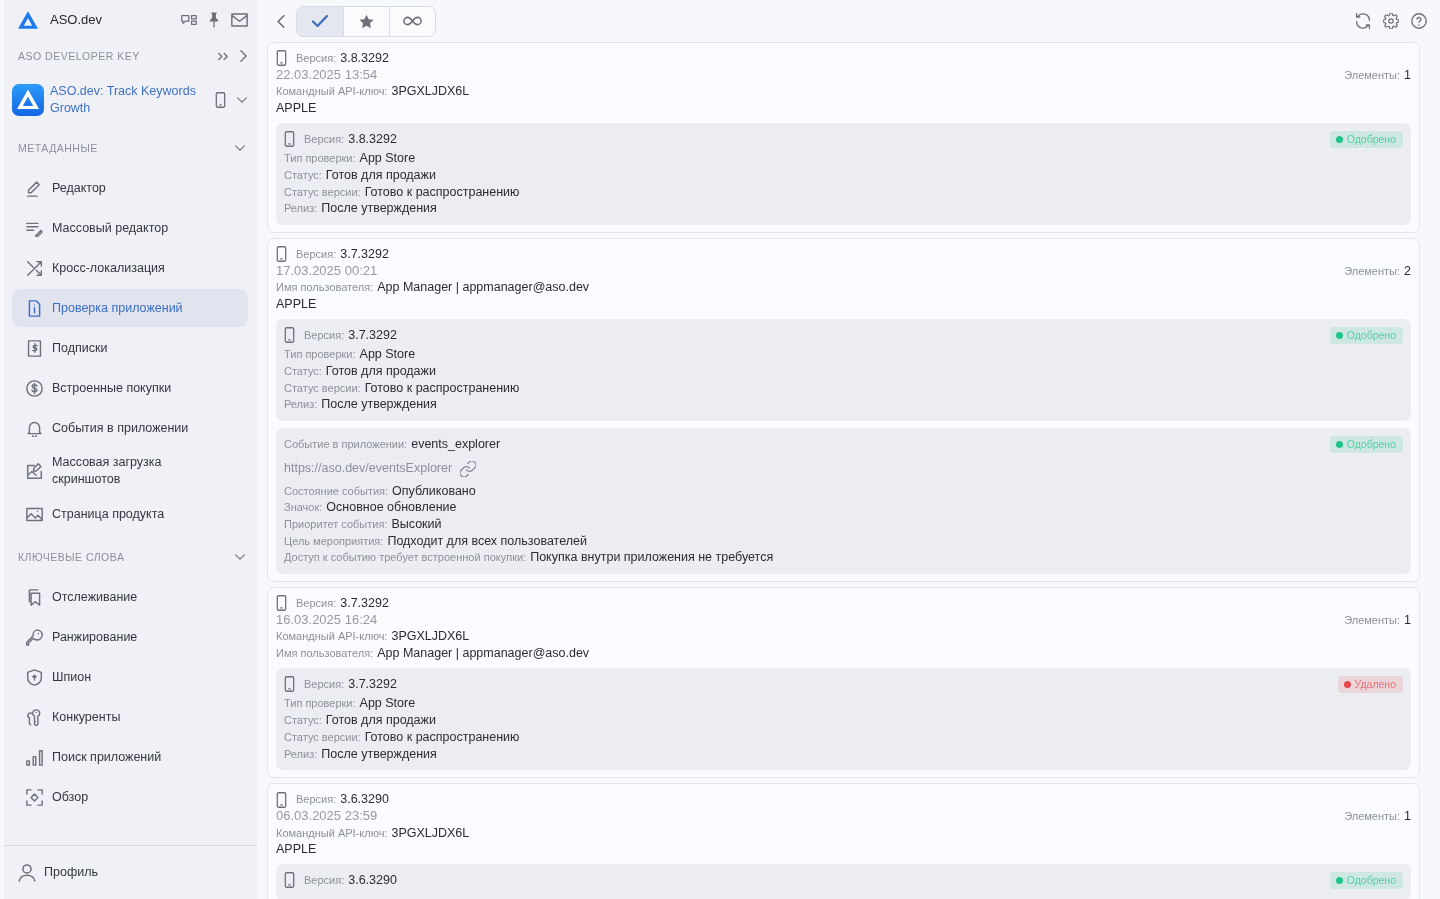 This screenshot has width=1440, height=899. What do you see at coordinates (58, 148) in the screenshot?
I see `section-title: МЕТАДАННЫЕ` at bounding box center [58, 148].